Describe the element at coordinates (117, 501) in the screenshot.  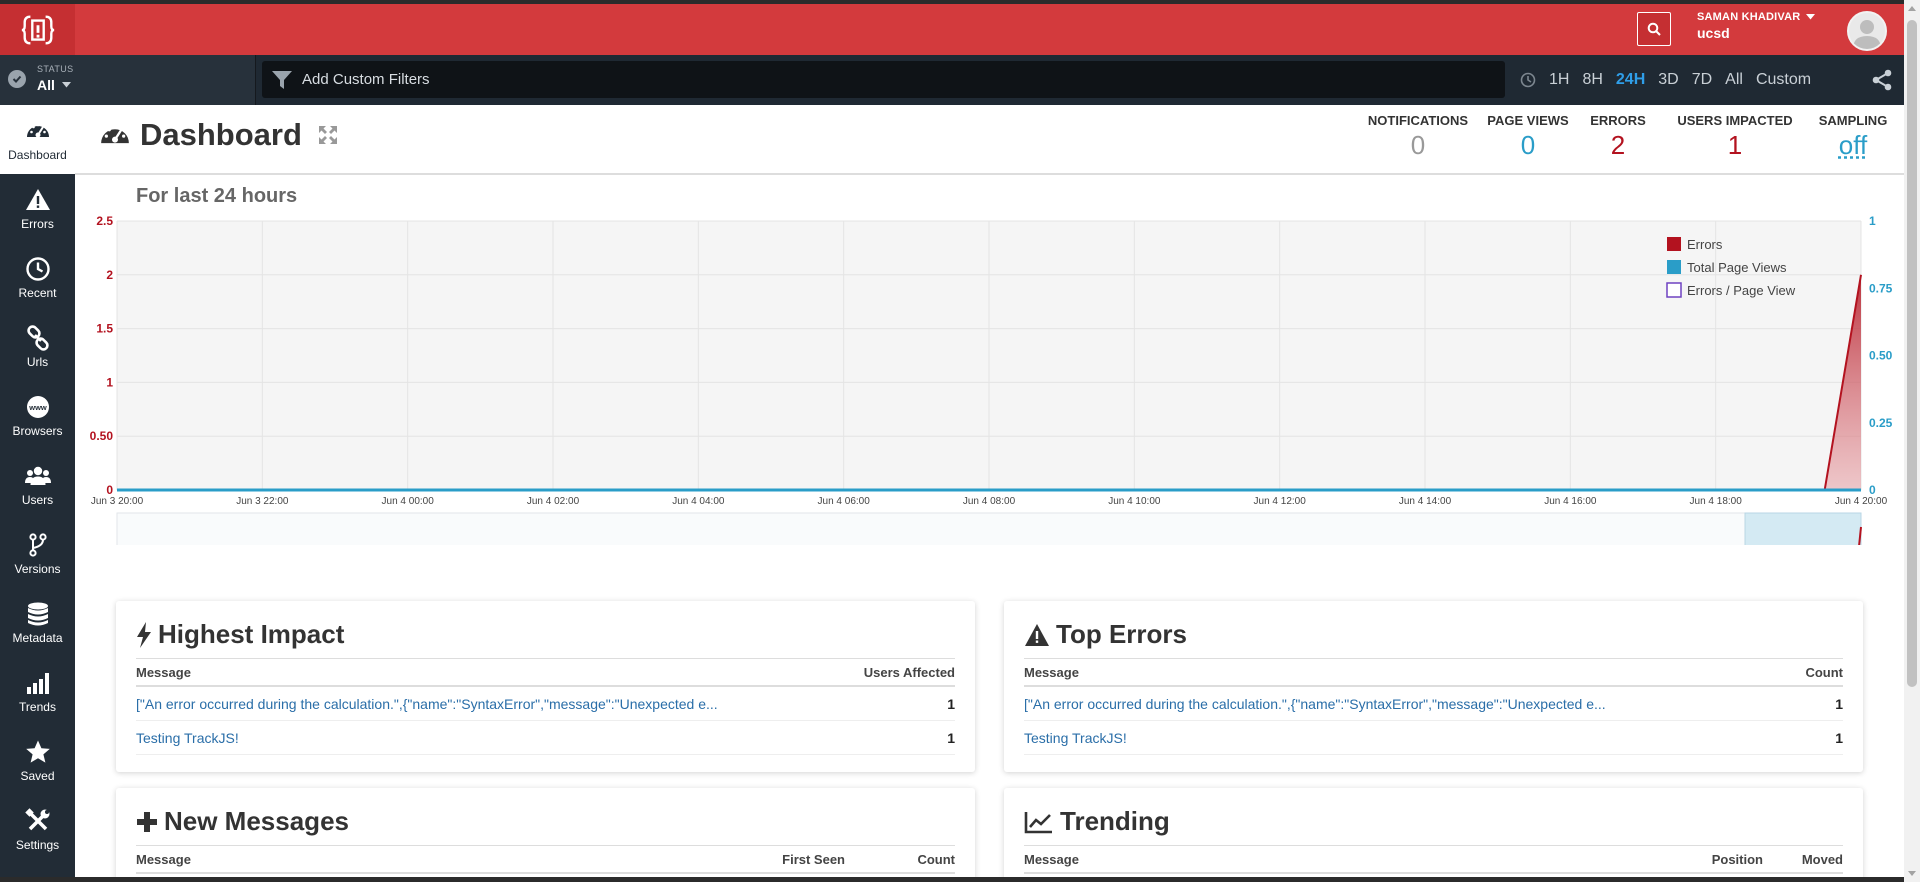
I see `x-tick-label: Jun 3 20:00` at that location.